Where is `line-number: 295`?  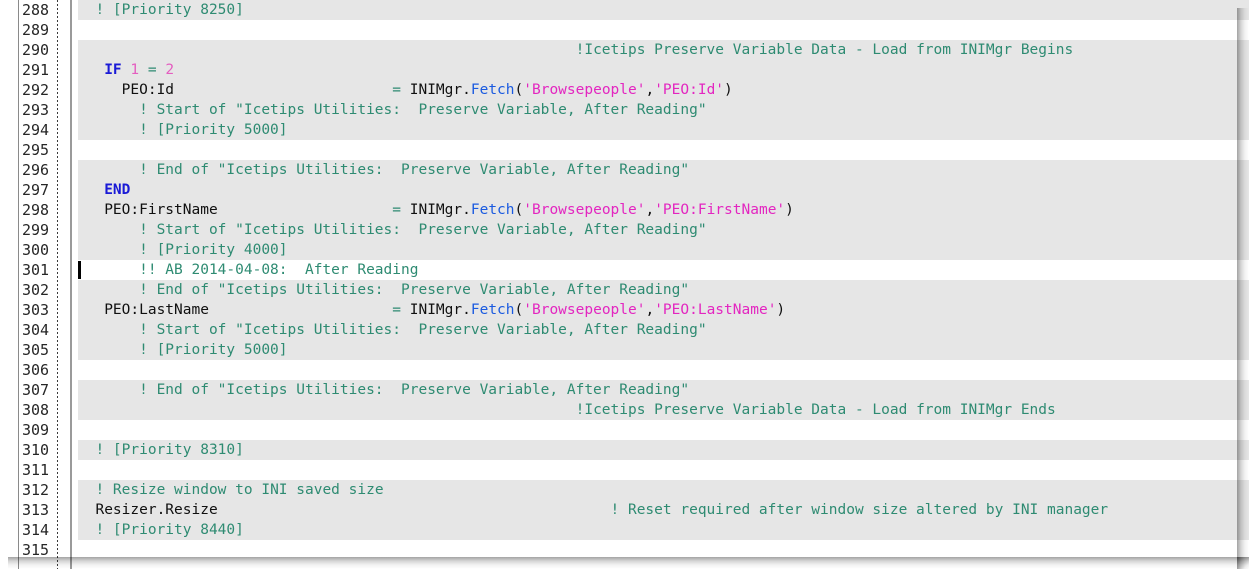 line-number: 295 is located at coordinates (36, 150).